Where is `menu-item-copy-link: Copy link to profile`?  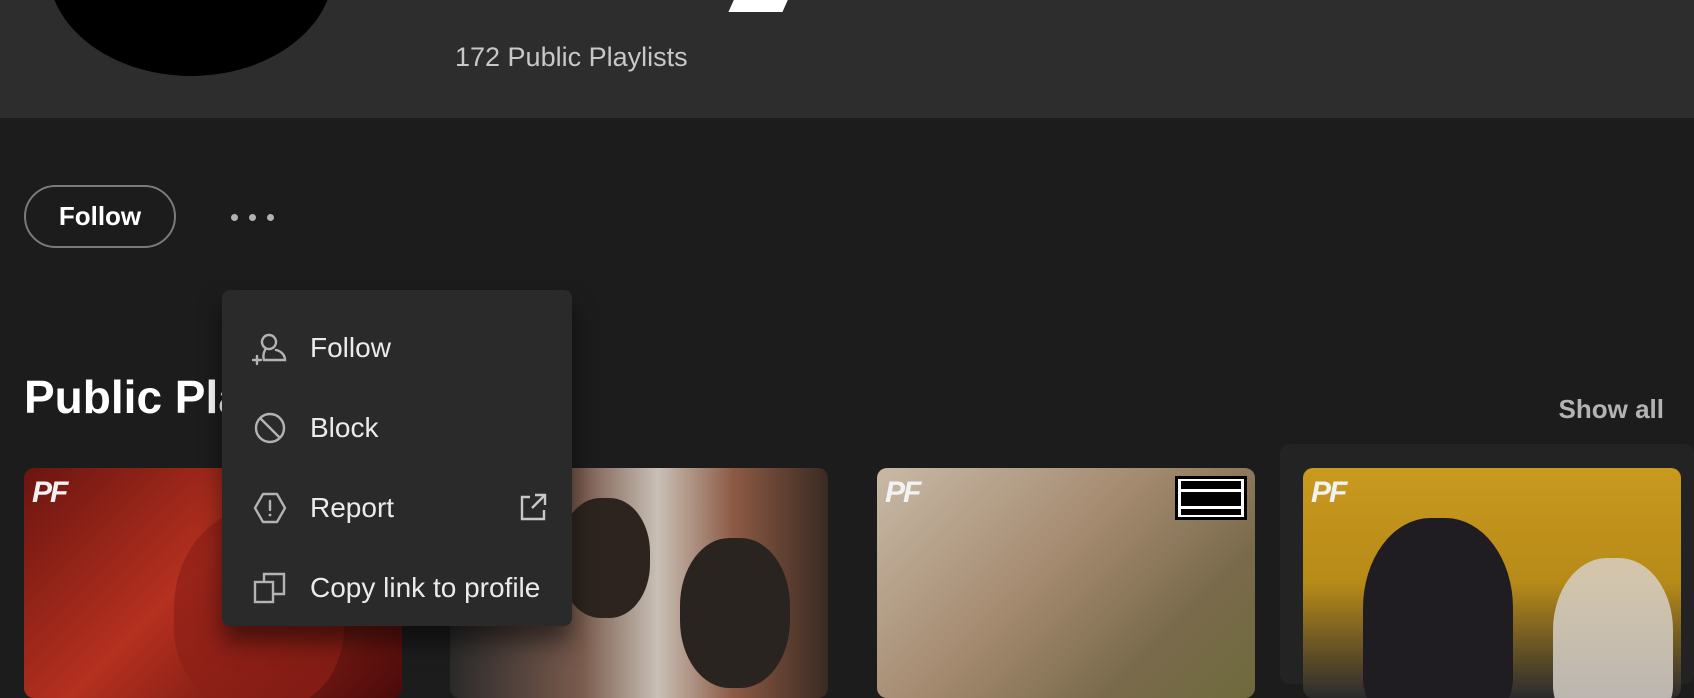 menu-item-copy-link: Copy link to profile is located at coordinates (397, 588).